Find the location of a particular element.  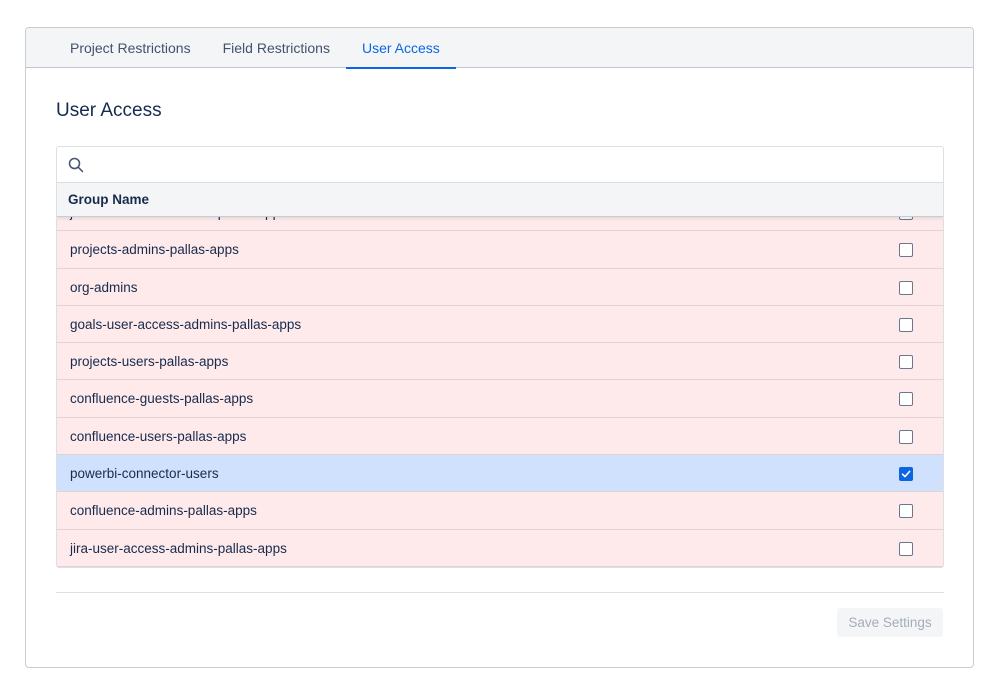

group-name-label: projects-admins-pallas-apps is located at coordinates (154, 250).